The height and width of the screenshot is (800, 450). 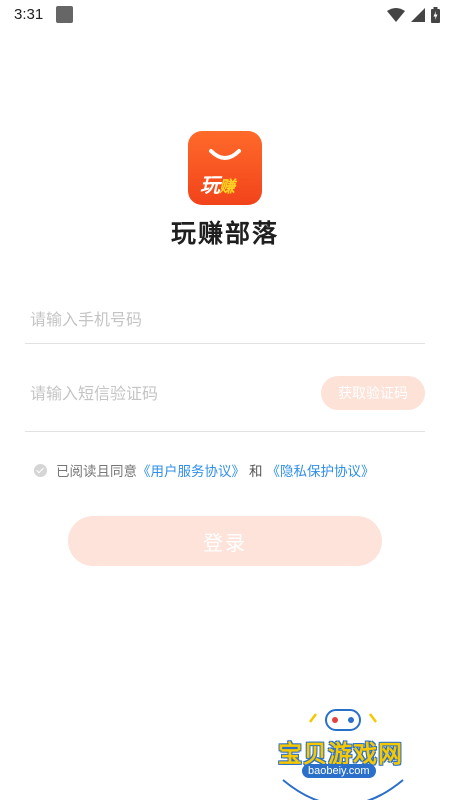 I want to click on status-icons, so click(x=413, y=15).